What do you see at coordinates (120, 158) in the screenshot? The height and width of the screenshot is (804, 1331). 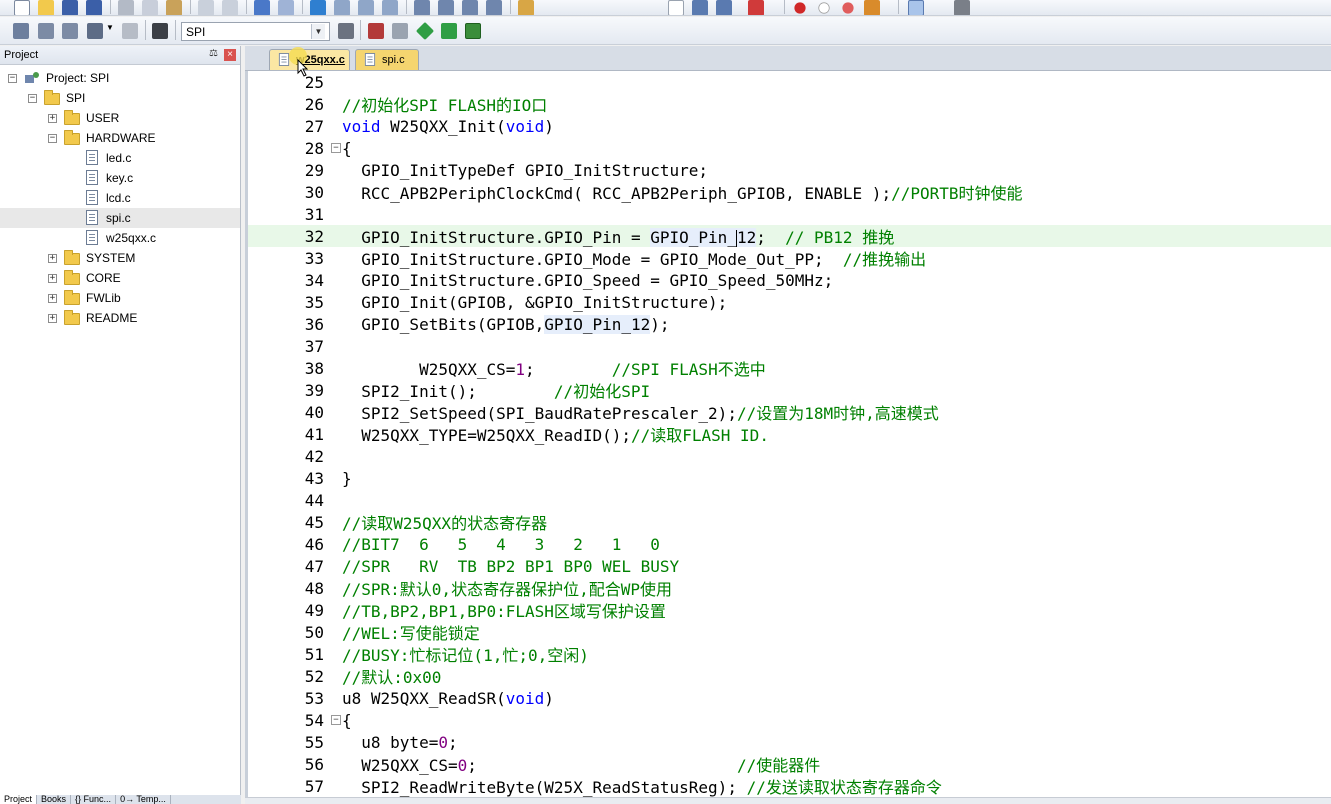 I see `tree-item-led-c: led.c` at bounding box center [120, 158].